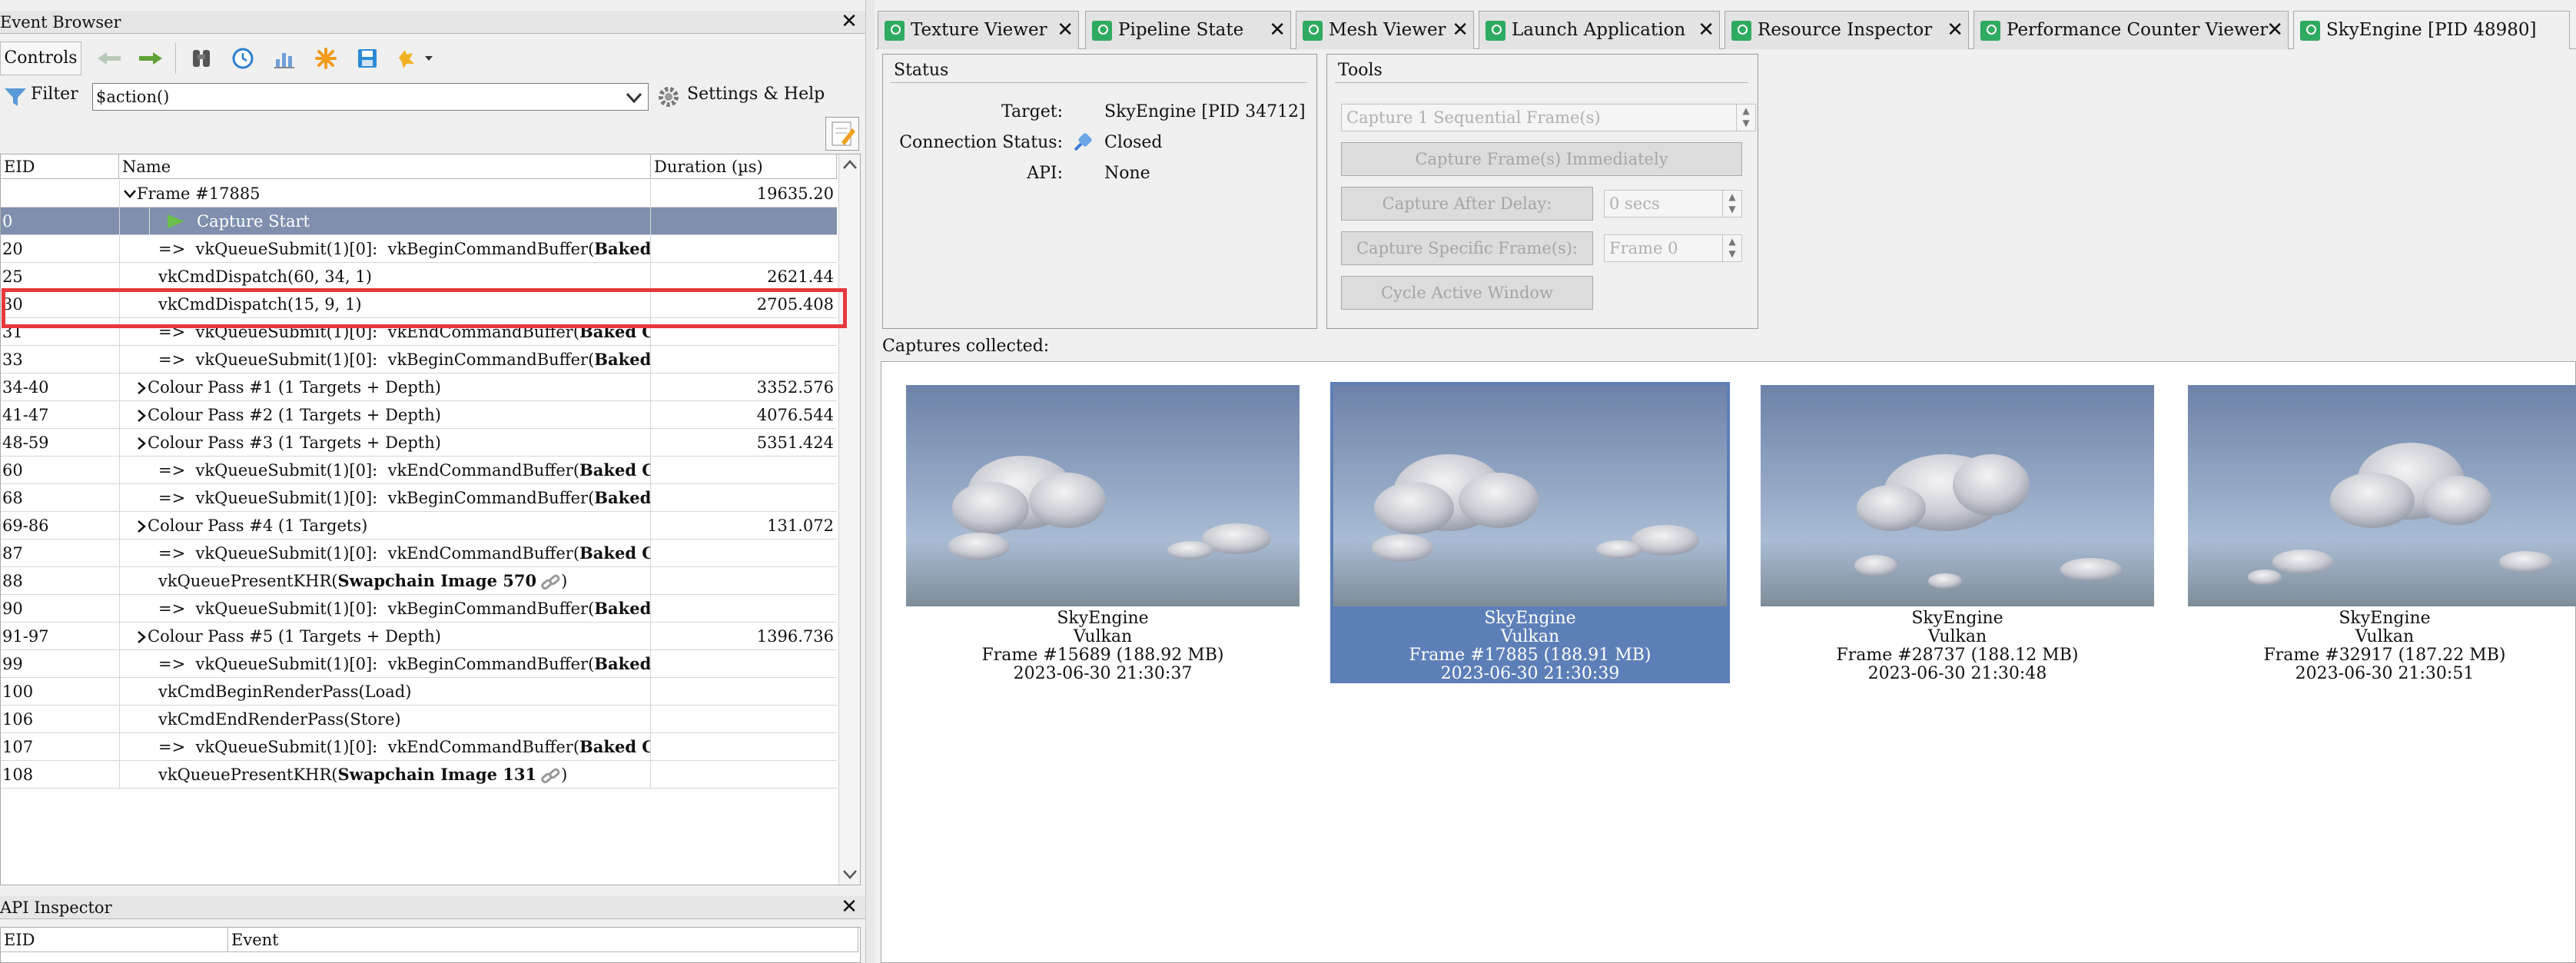  I want to click on event-row: 25 vkCmdDispatch(60, 34, 1) 2621.44, so click(419, 277).